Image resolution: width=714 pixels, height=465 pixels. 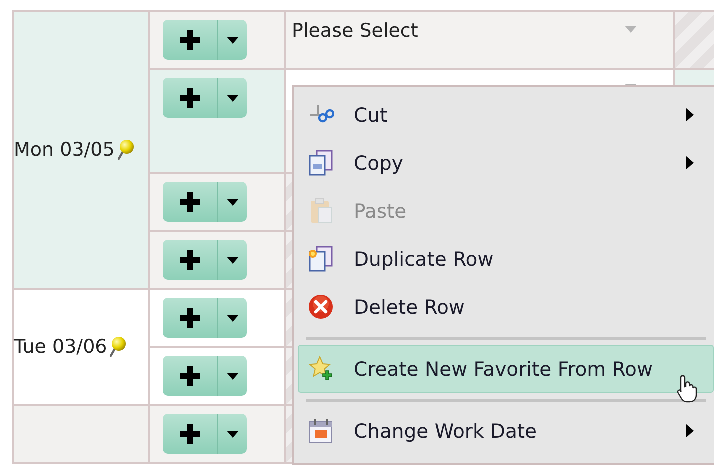 I want to click on menu-item: Delete Row, so click(x=506, y=307).